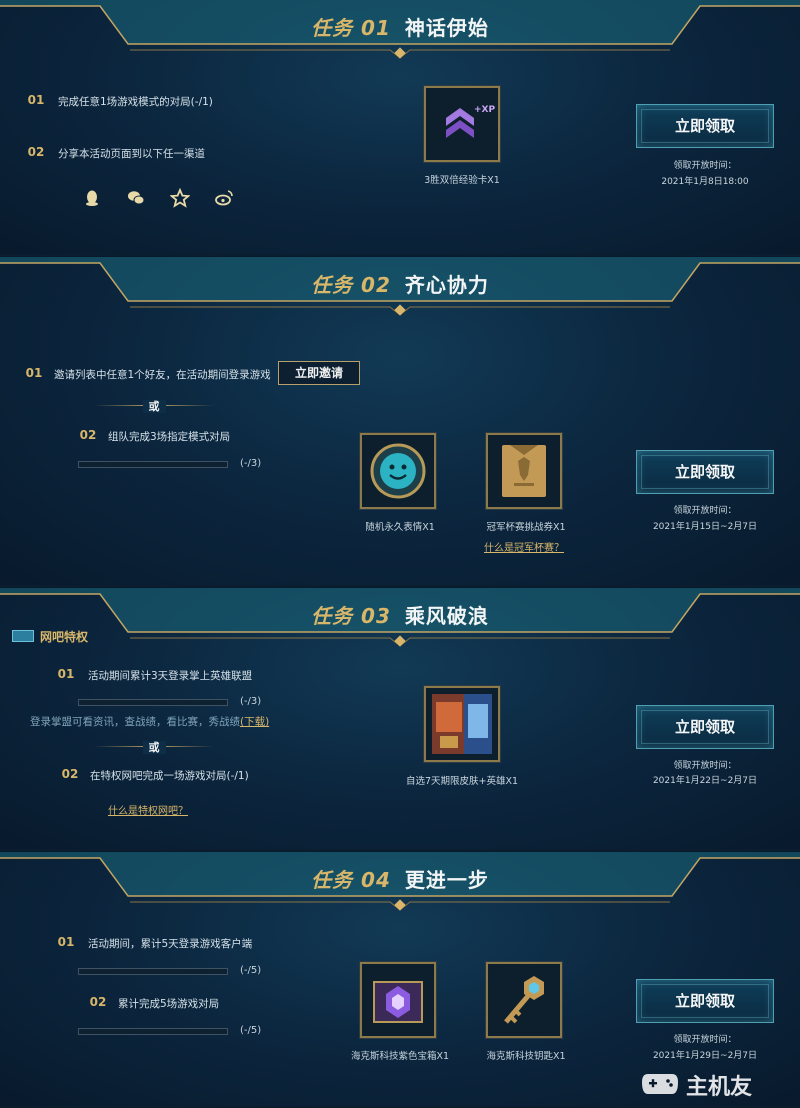 The height and width of the screenshot is (1108, 800). What do you see at coordinates (400, 527) in the screenshot?
I see `reward-label: 随机永久表情X1` at bounding box center [400, 527].